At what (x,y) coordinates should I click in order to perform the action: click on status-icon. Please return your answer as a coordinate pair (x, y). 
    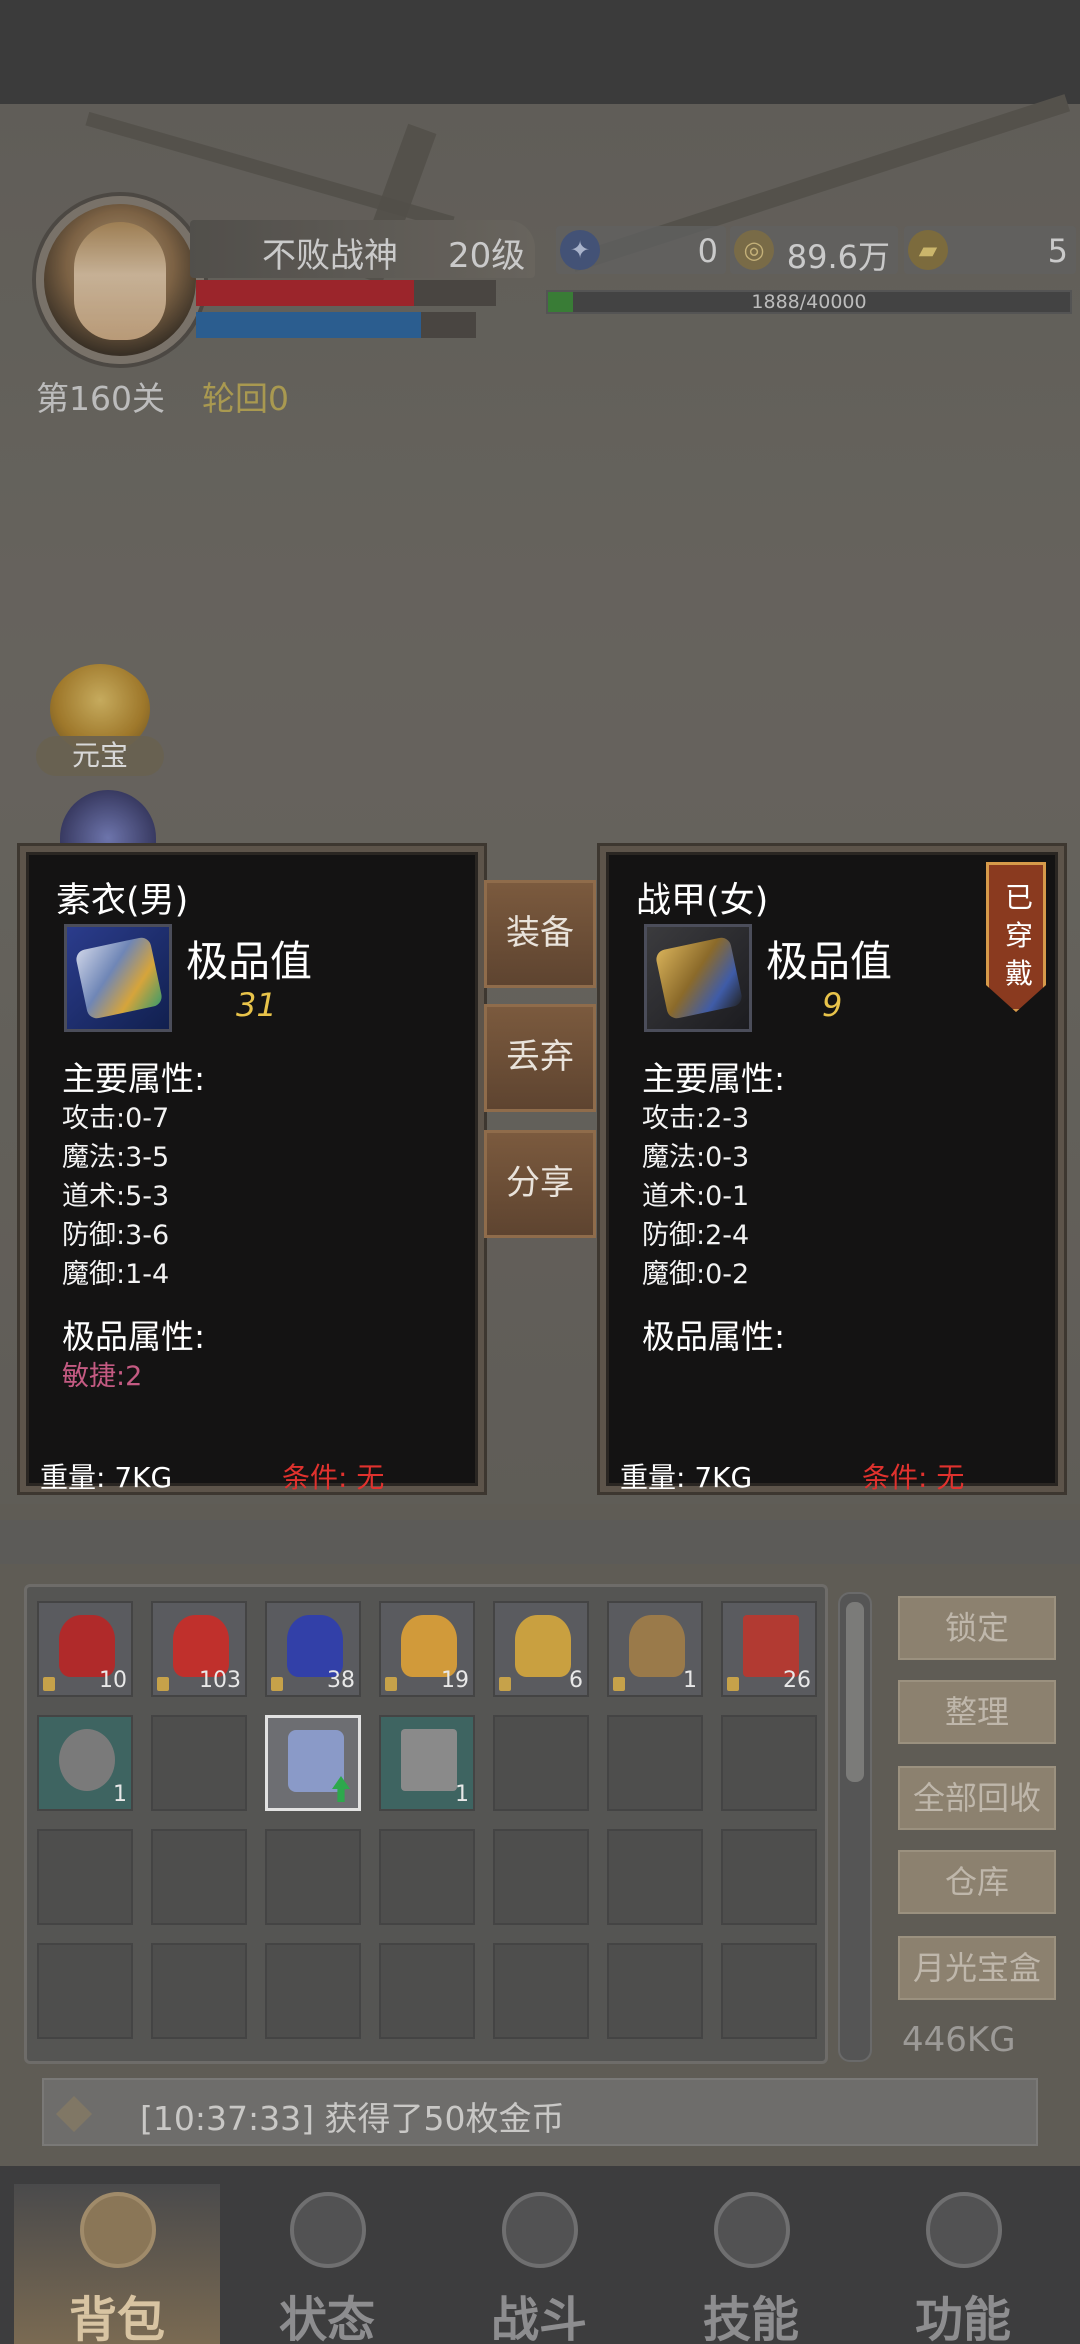
    Looking at the image, I should click on (328, 2230).